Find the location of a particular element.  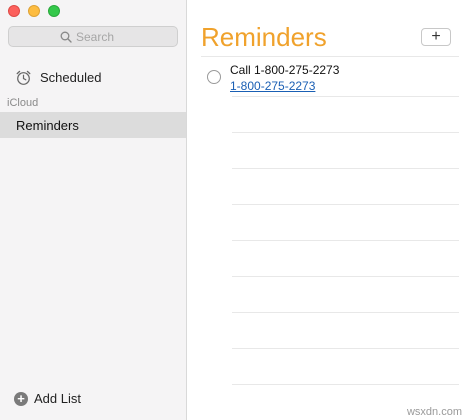

zoom-window-button is located at coordinates (54, 11).